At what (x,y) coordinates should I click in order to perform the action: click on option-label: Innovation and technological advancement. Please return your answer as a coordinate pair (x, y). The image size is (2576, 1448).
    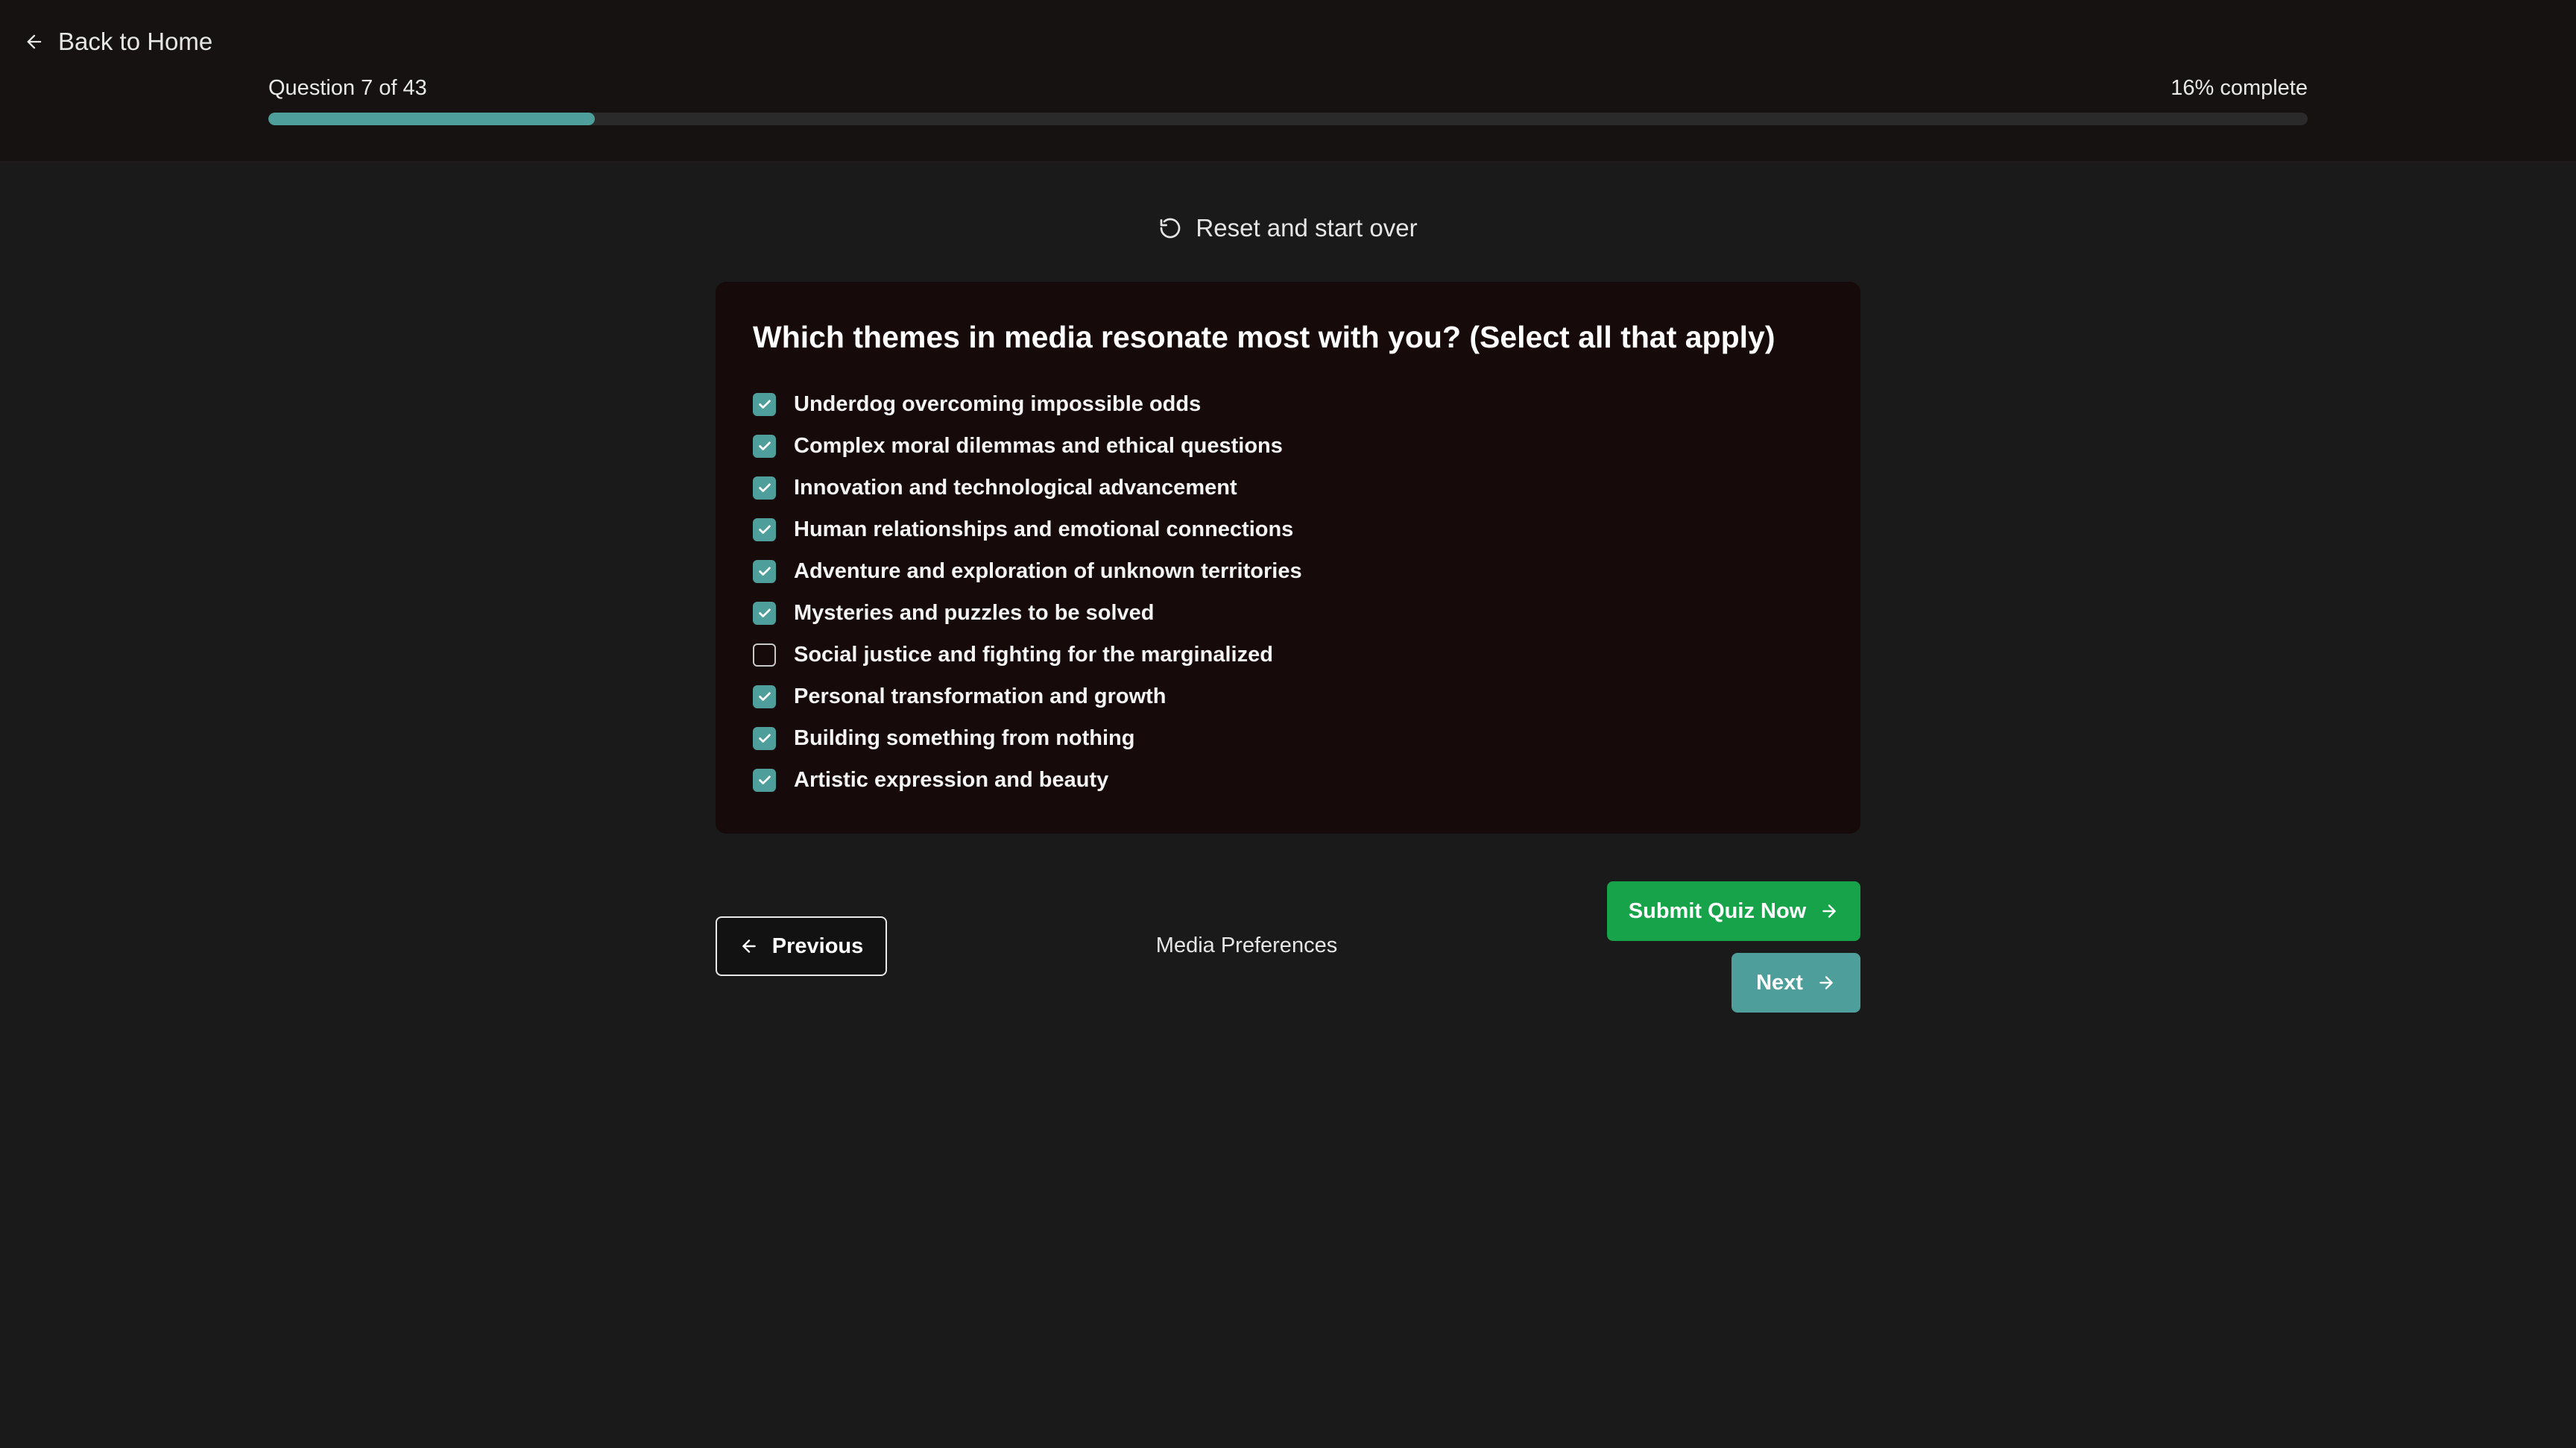
    Looking at the image, I should click on (1015, 487).